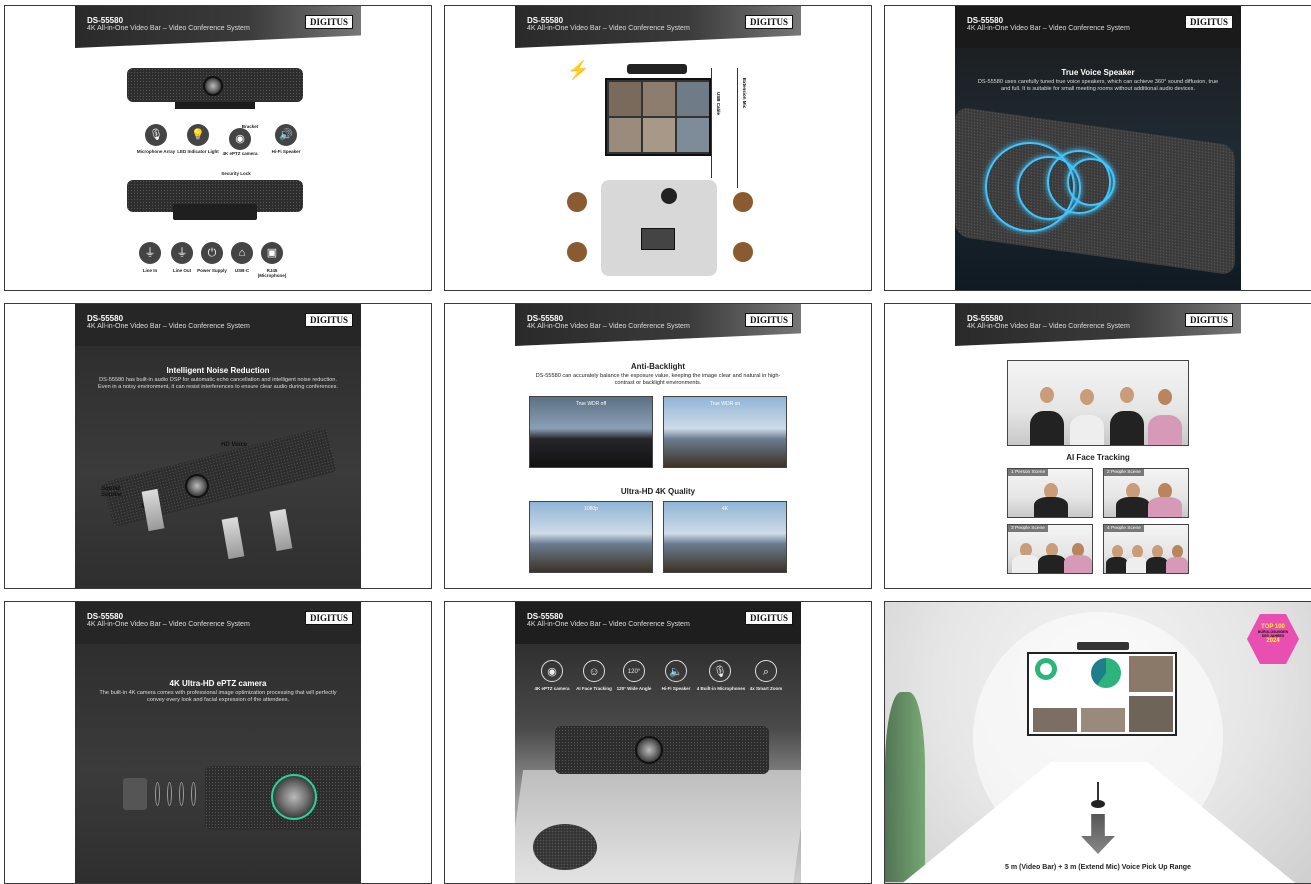 The image size is (1311, 884). I want to click on line-in-icon: ⏚, so click(150, 253).